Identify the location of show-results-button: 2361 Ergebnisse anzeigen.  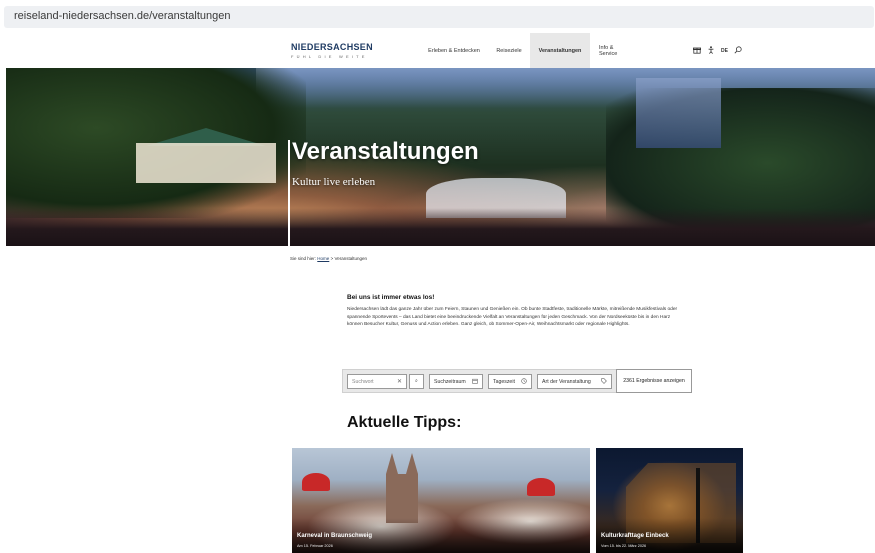
(654, 381).